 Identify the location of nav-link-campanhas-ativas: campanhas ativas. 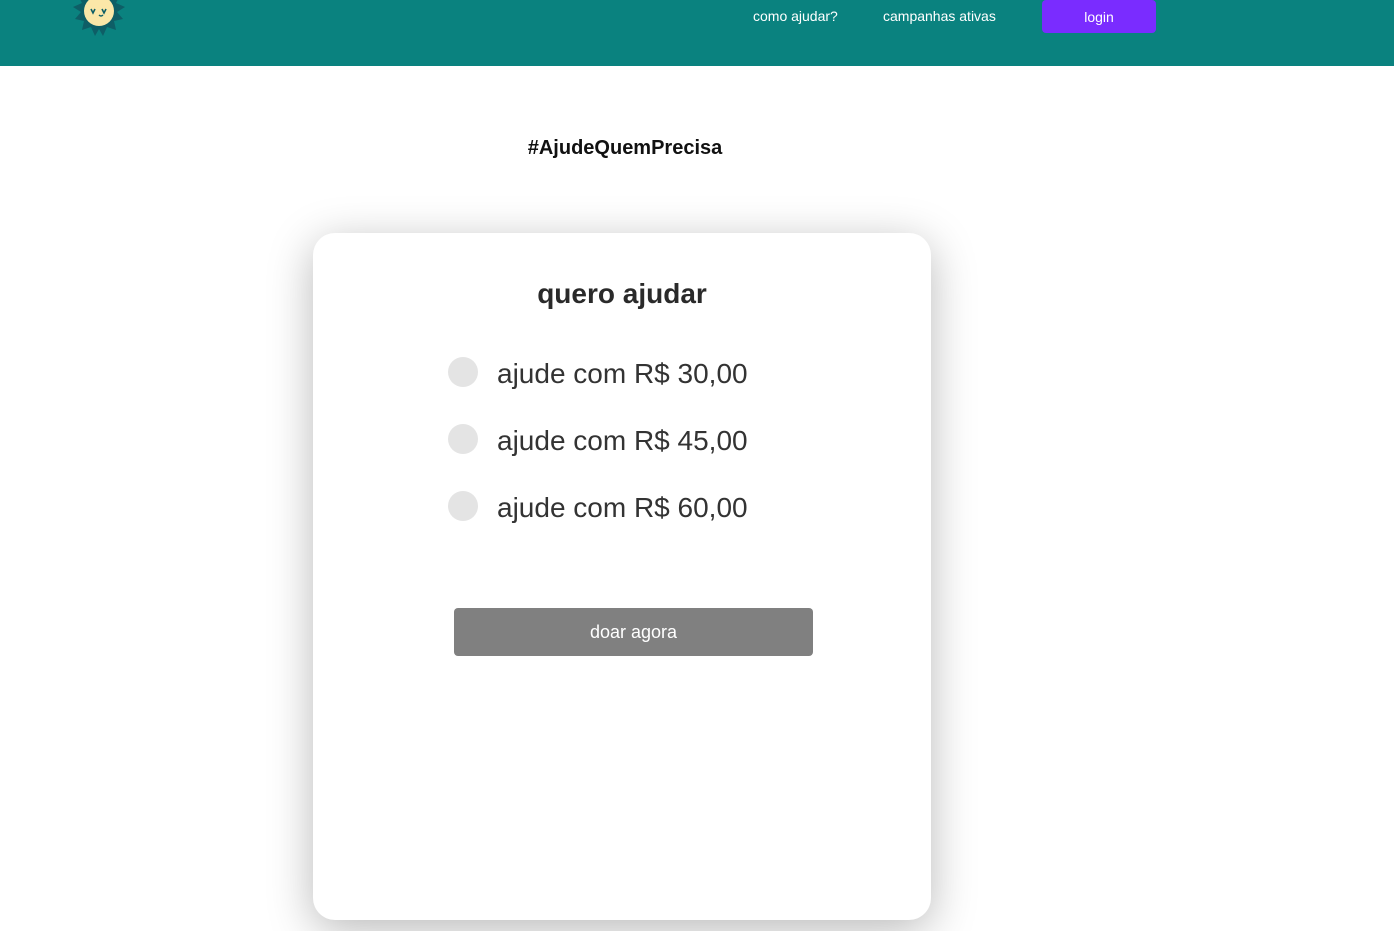
(939, 16).